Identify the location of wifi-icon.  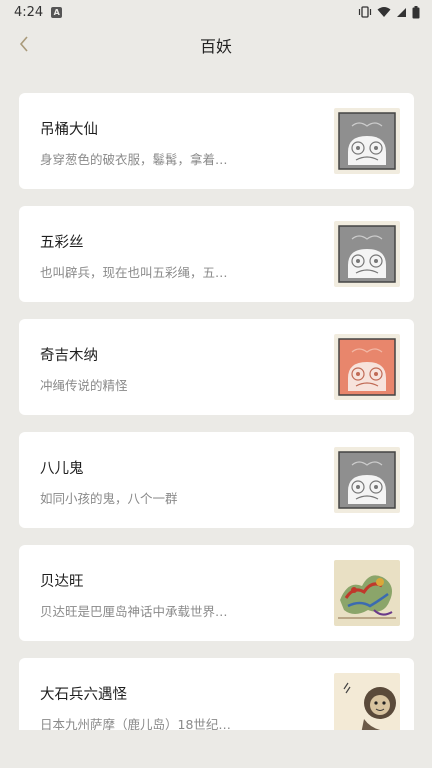
(384, 12).